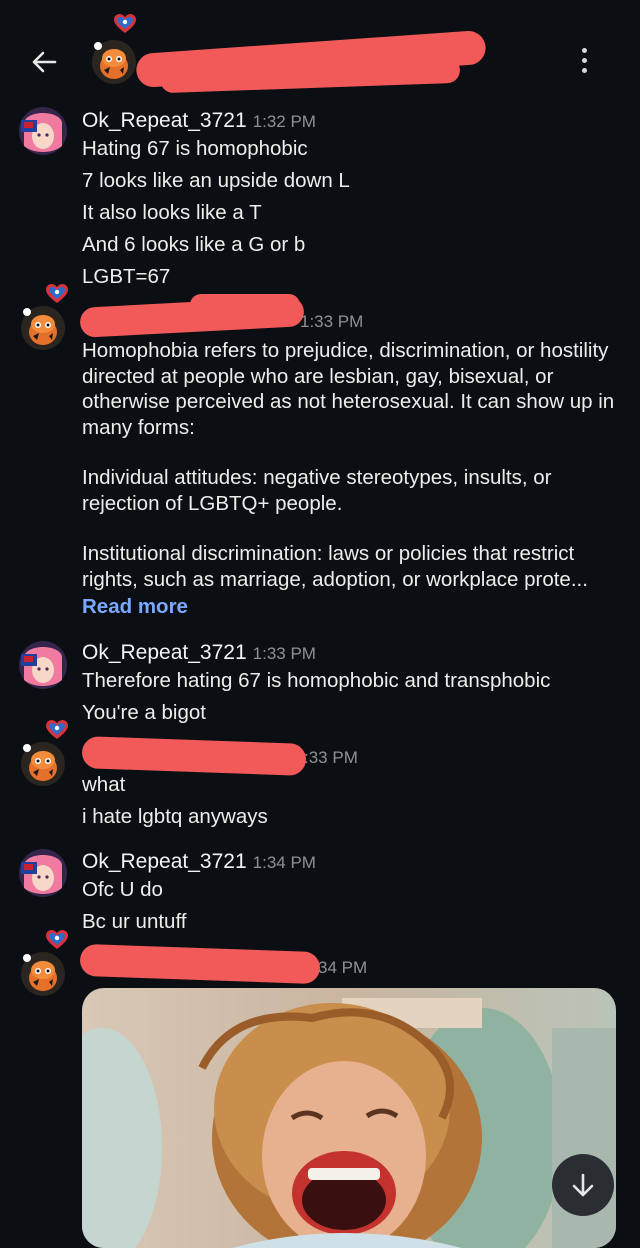 The width and height of the screenshot is (640, 1248). Describe the element at coordinates (331, 757) in the screenshot. I see `timestamp: :33 PM` at that location.